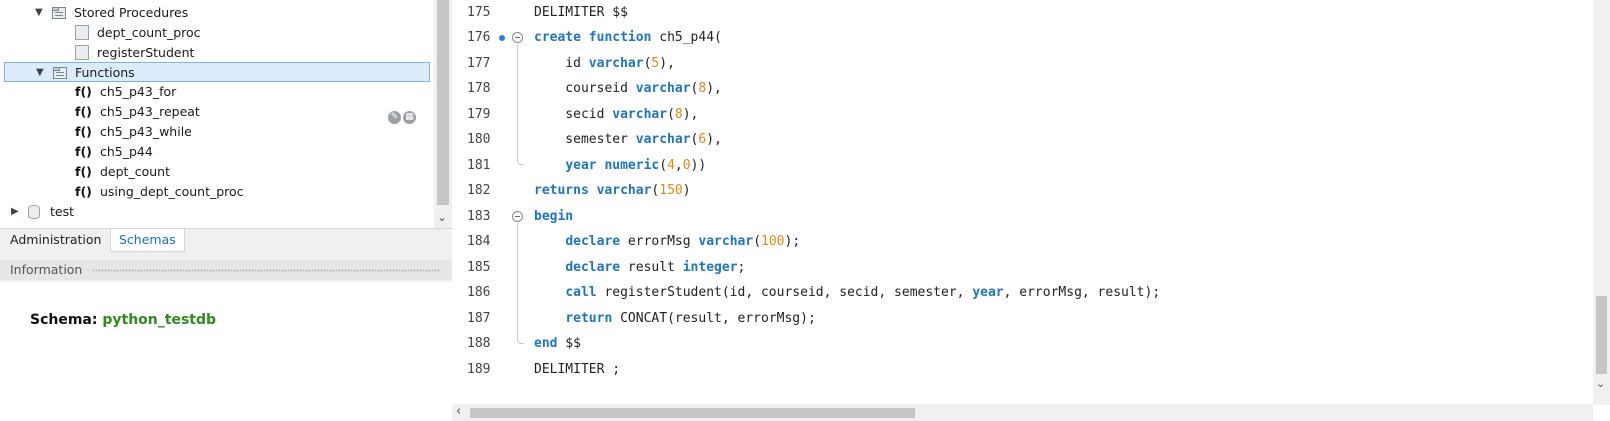 This screenshot has height=421, width=1610. What do you see at coordinates (217, 113) in the screenshot?
I see `tree-item-function: f() ch5_p43_repeat ✎ ▦` at bounding box center [217, 113].